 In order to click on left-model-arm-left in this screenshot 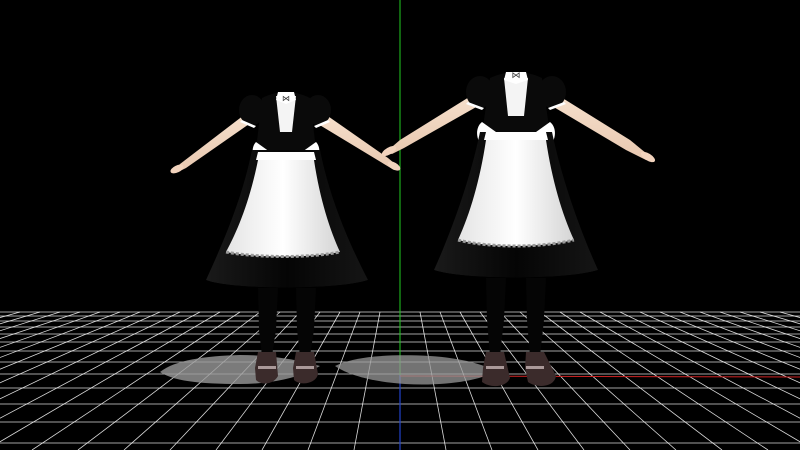, I will do `click(212, 142)`.